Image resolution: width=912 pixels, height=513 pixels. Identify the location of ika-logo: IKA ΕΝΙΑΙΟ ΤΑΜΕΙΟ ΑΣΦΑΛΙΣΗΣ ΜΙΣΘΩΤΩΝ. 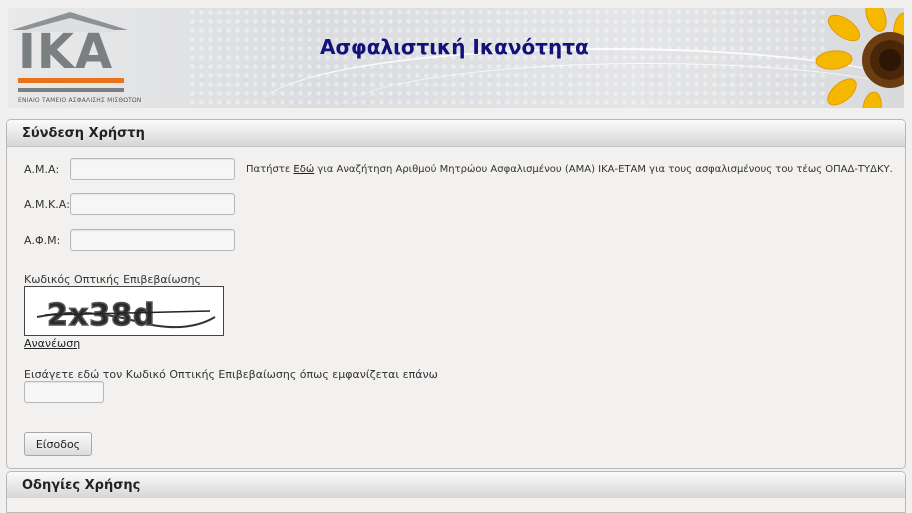
(76, 59).